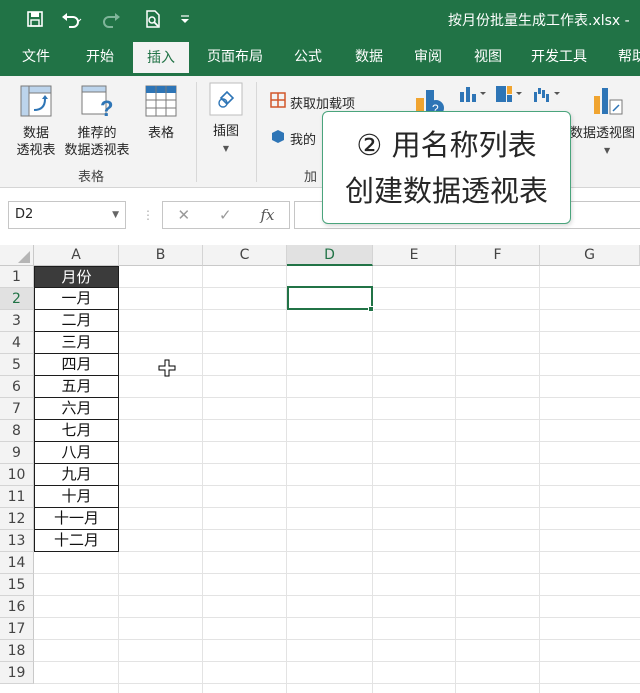  Describe the element at coordinates (17, 277) in the screenshot. I see `row-header-1: 1` at that location.